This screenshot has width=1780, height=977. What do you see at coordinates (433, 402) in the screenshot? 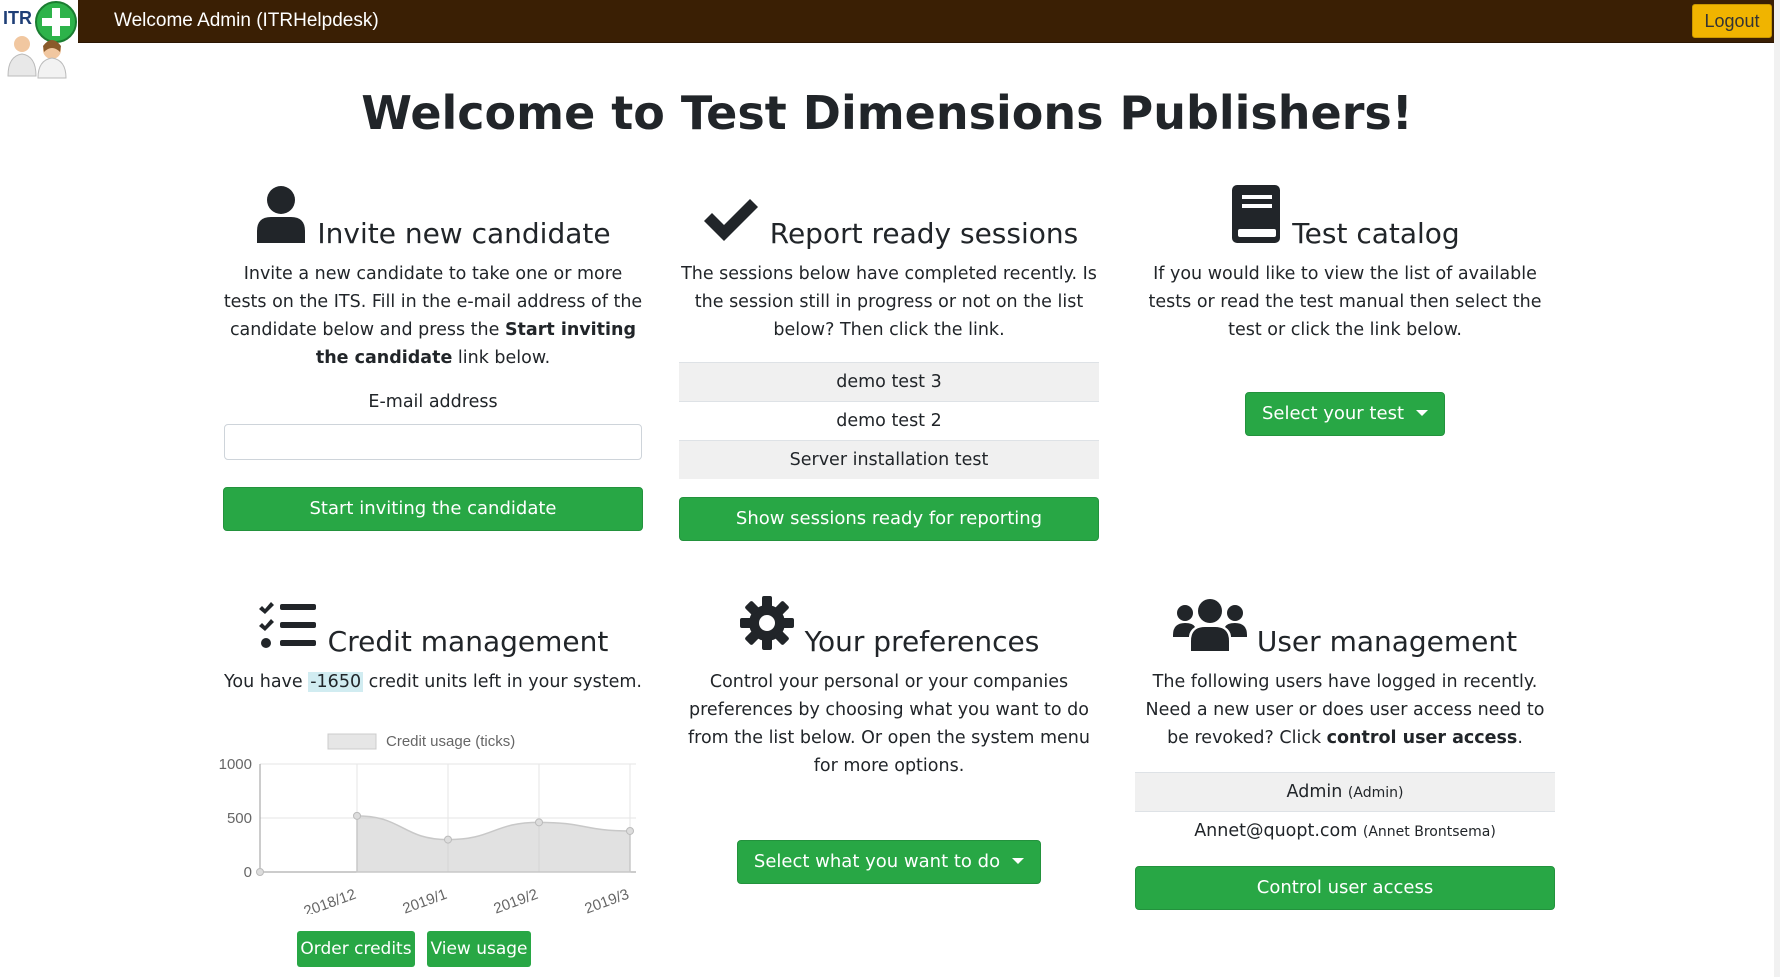
I see `email-label: E-mail address` at bounding box center [433, 402].